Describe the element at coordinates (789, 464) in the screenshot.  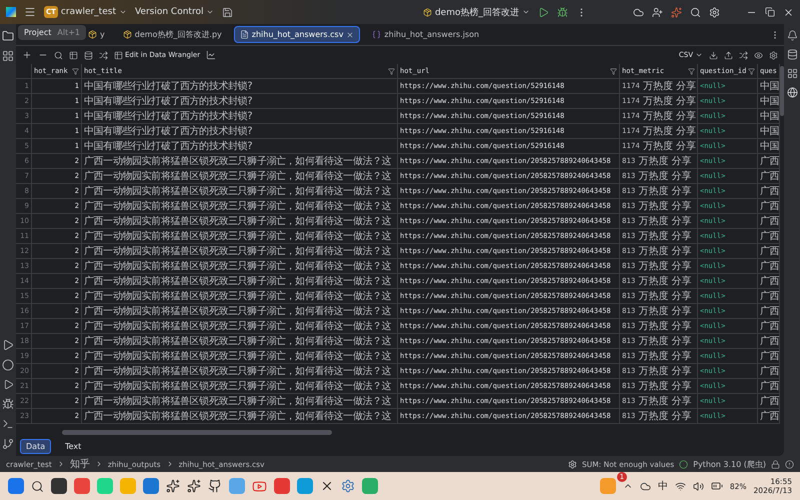
I see `alert-icon` at that location.